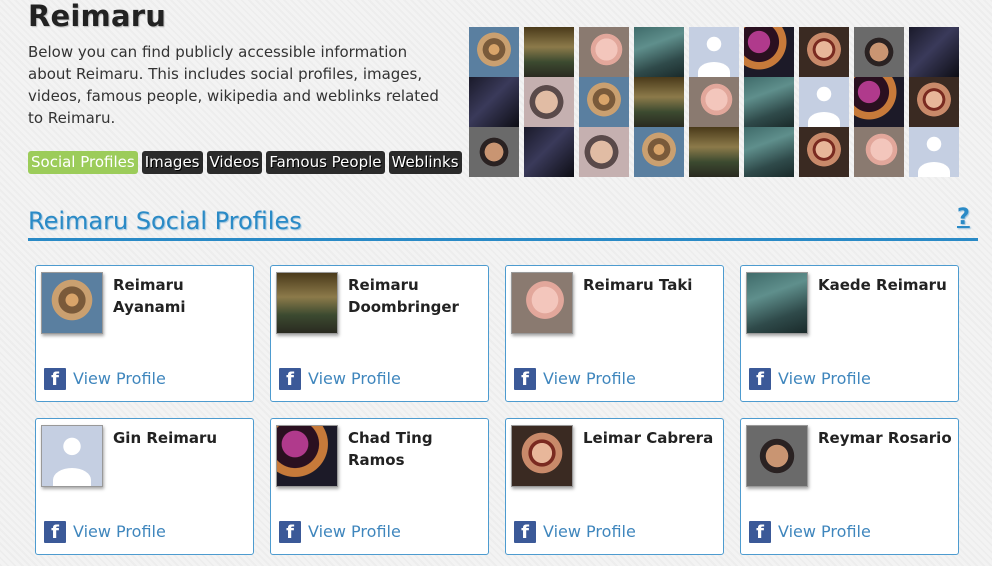 The width and height of the screenshot is (992, 566). I want to click on tab-famous-people: Famous People, so click(325, 162).